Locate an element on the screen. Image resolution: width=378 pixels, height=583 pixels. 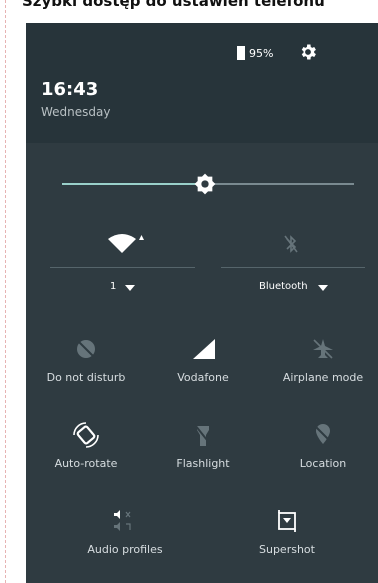
location-label: Location is located at coordinates (323, 463).